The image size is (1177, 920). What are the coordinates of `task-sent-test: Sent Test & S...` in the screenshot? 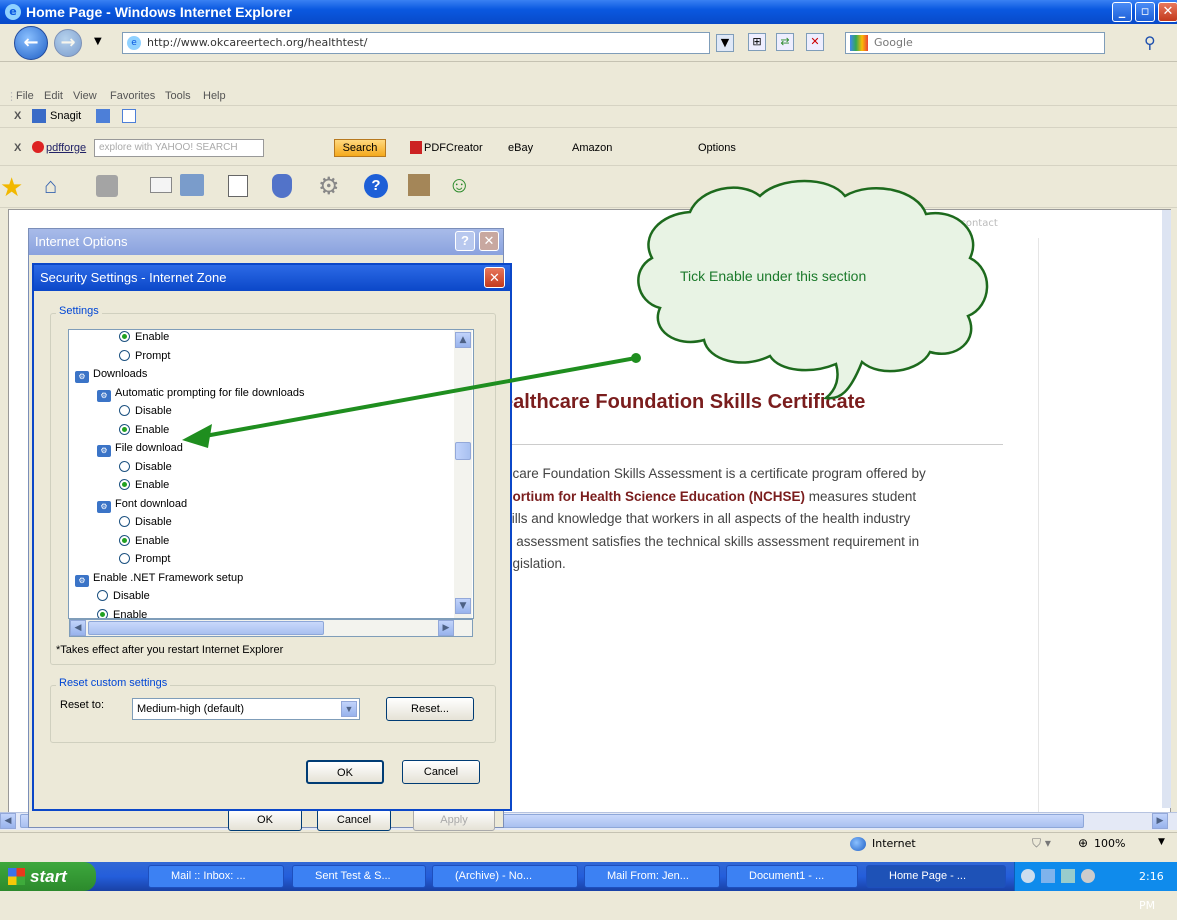 It's located at (359, 876).